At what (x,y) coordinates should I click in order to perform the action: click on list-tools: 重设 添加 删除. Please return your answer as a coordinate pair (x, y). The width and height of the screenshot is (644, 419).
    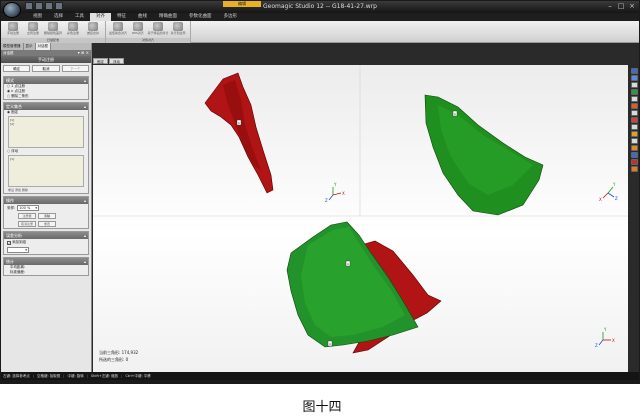
    Looking at the image, I should click on (46, 190).